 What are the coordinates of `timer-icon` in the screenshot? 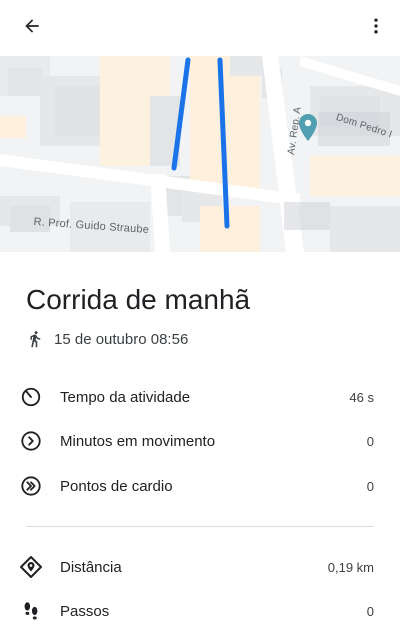 It's located at (31, 397).